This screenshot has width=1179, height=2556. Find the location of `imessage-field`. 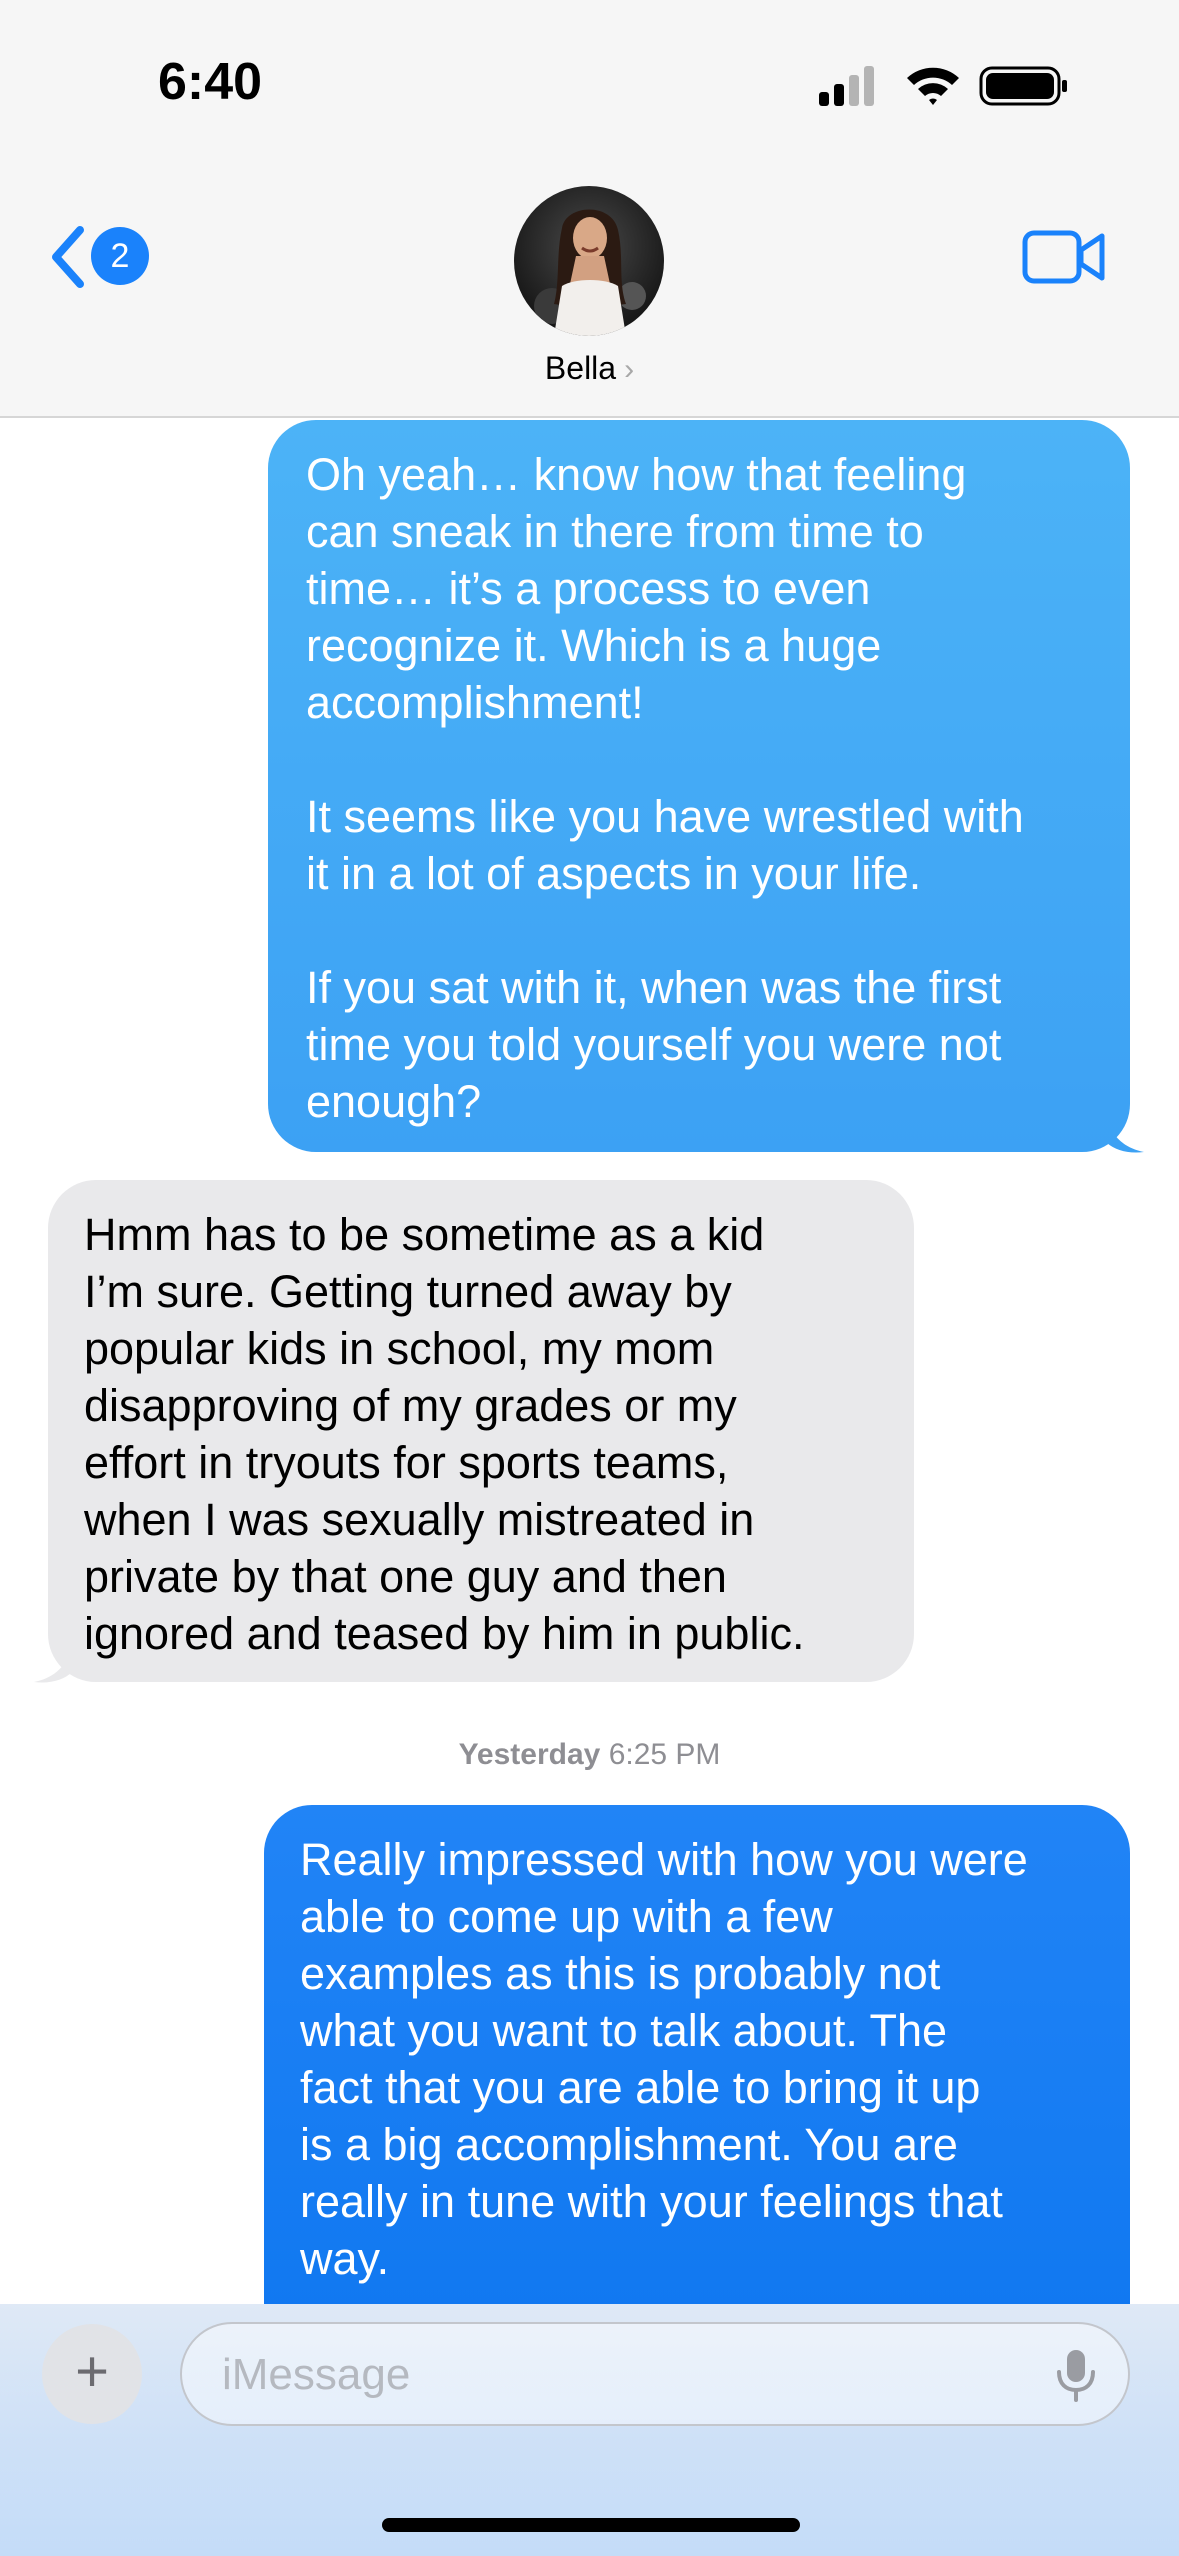

imessage-field is located at coordinates (655, 2374).